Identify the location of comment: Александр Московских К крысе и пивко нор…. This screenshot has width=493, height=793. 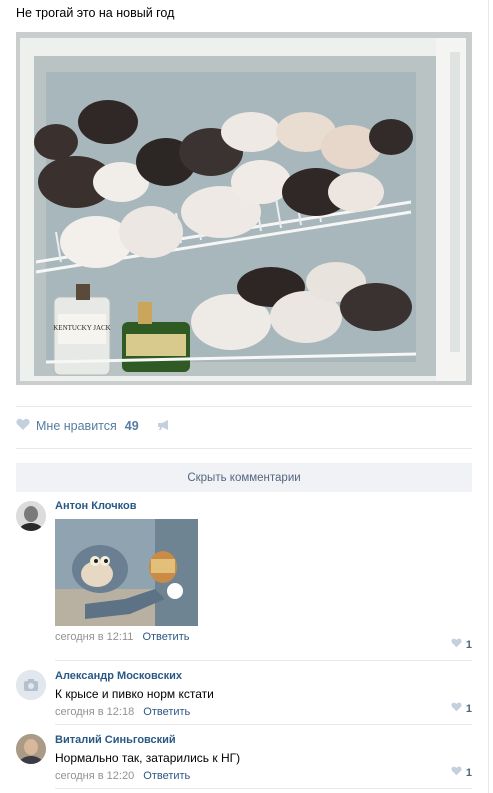
(244, 695).